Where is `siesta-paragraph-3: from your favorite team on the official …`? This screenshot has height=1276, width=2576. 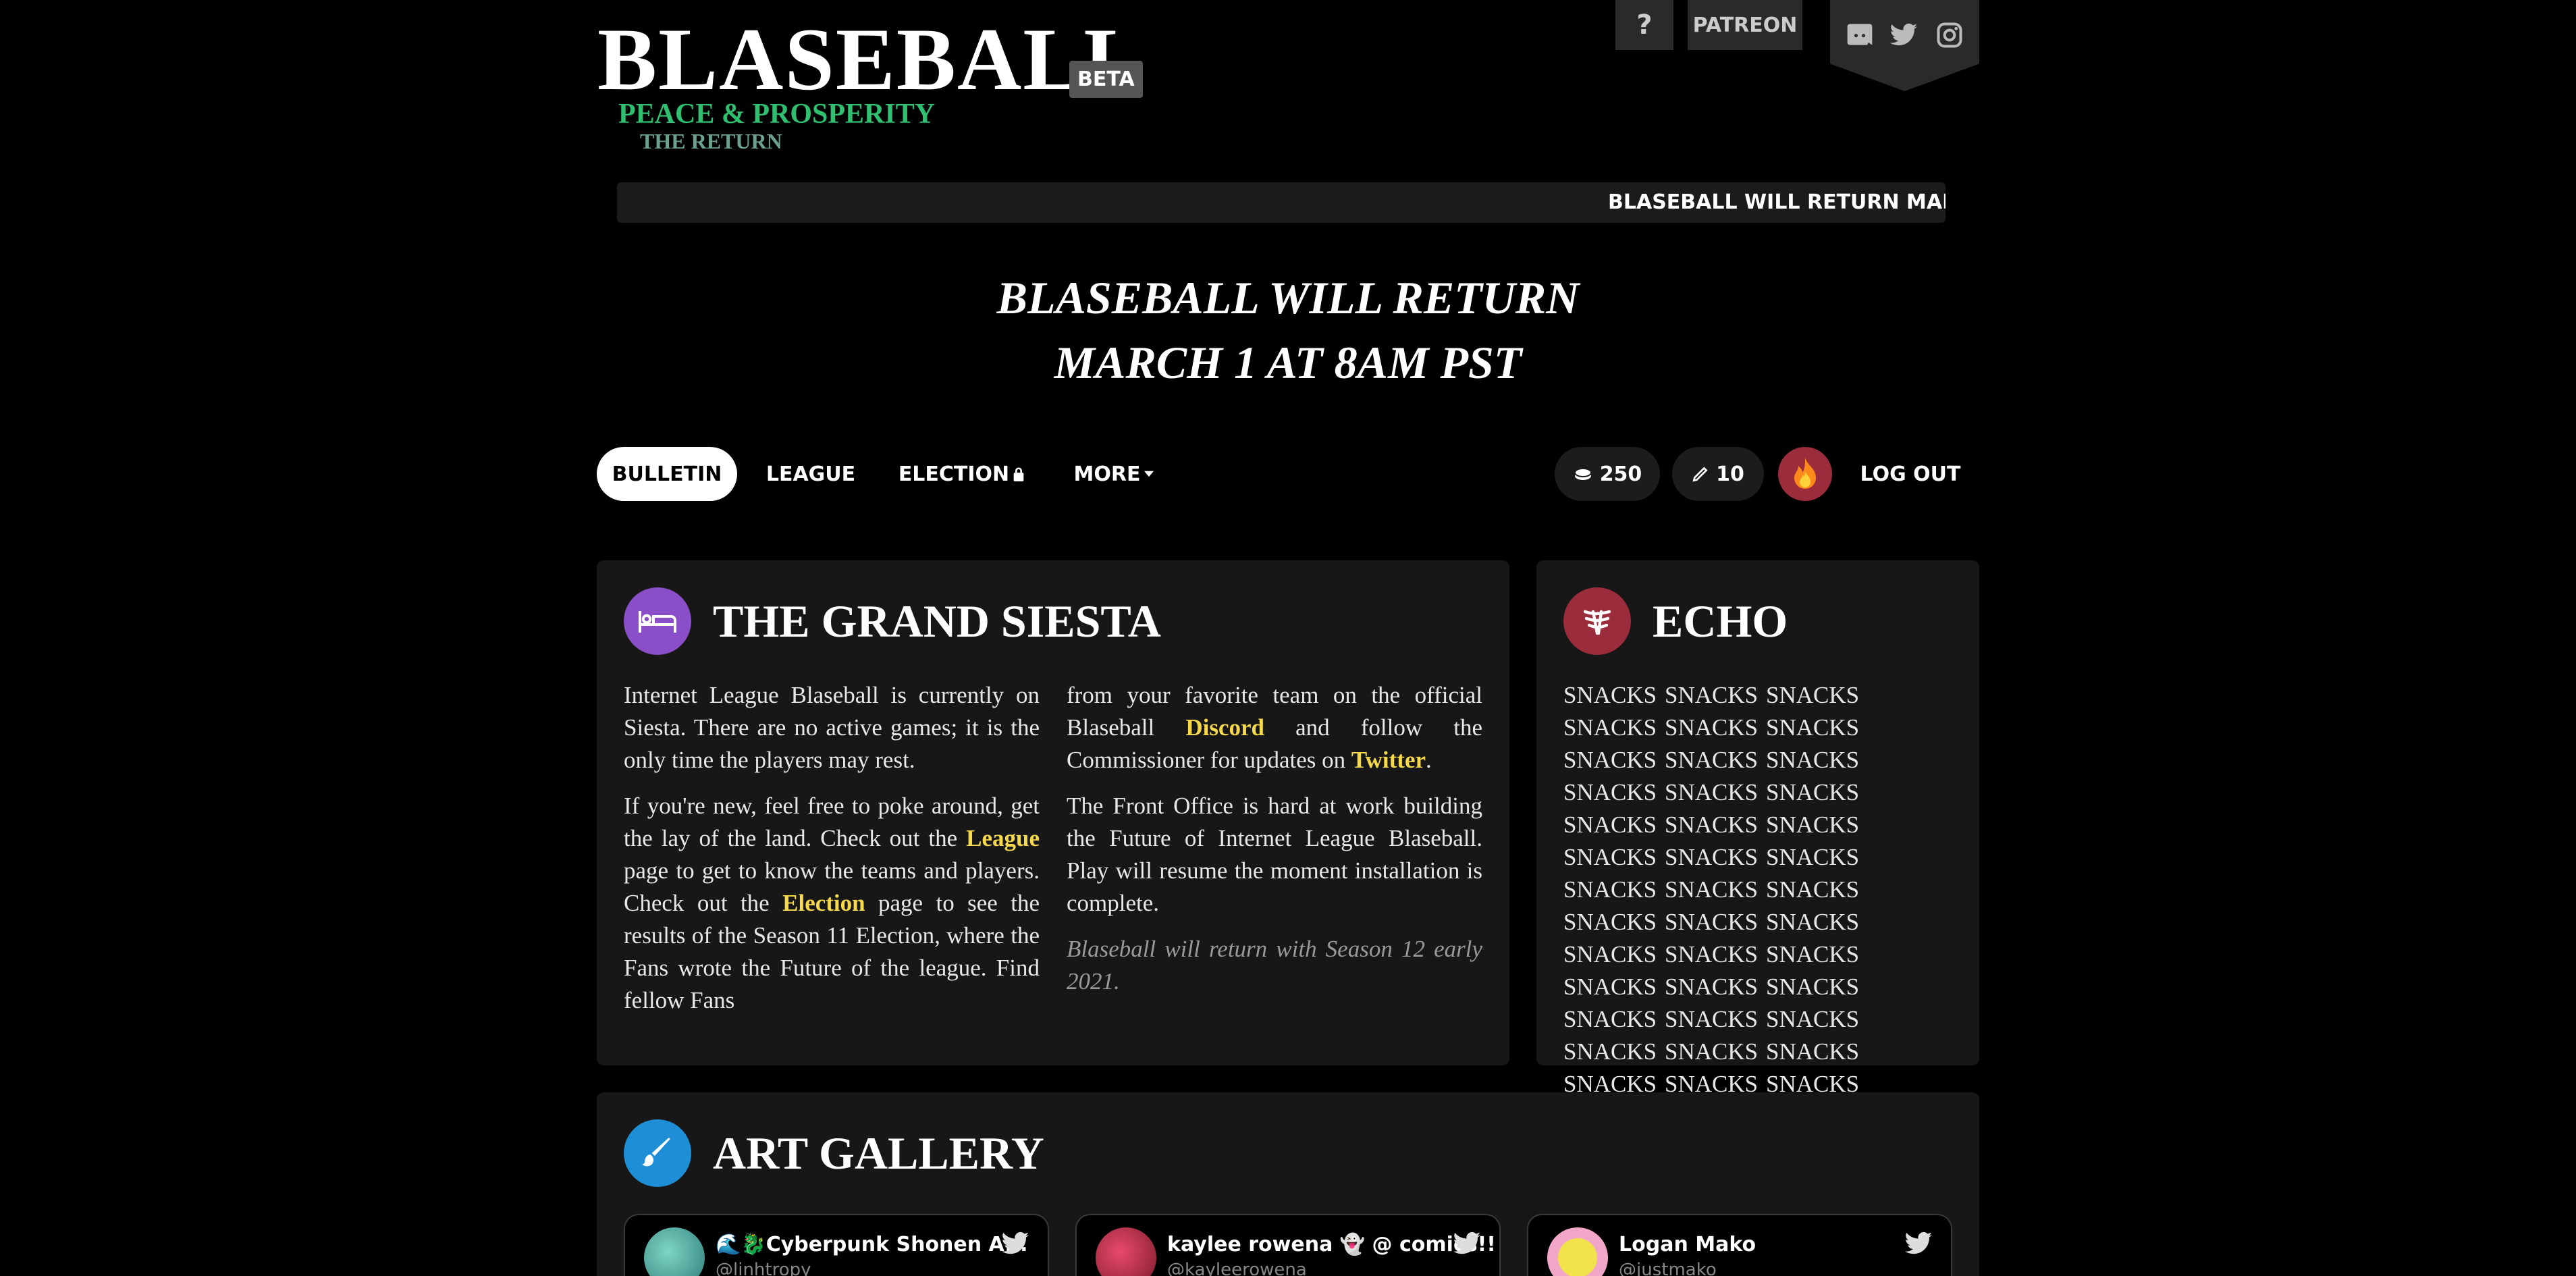
siesta-paragraph-3: from your favorite team on the official … is located at coordinates (1274, 727).